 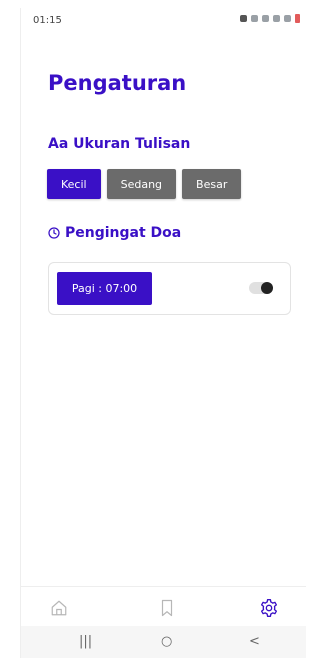 What do you see at coordinates (297, 18) in the screenshot?
I see `battery-icon` at bounding box center [297, 18].